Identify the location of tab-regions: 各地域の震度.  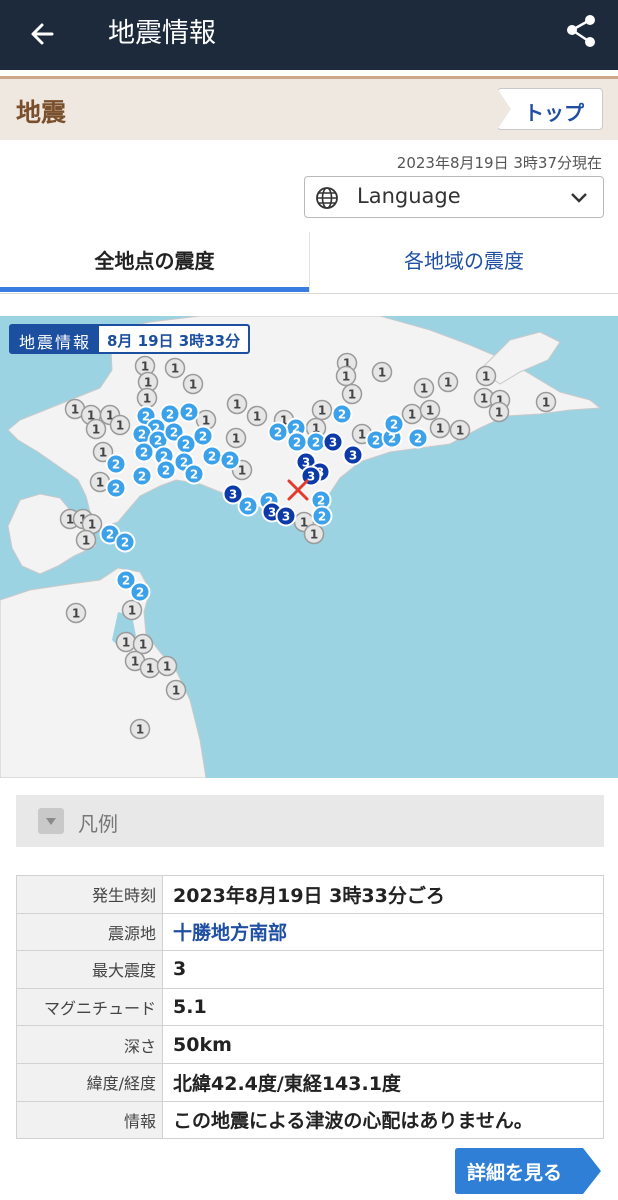
(463, 263).